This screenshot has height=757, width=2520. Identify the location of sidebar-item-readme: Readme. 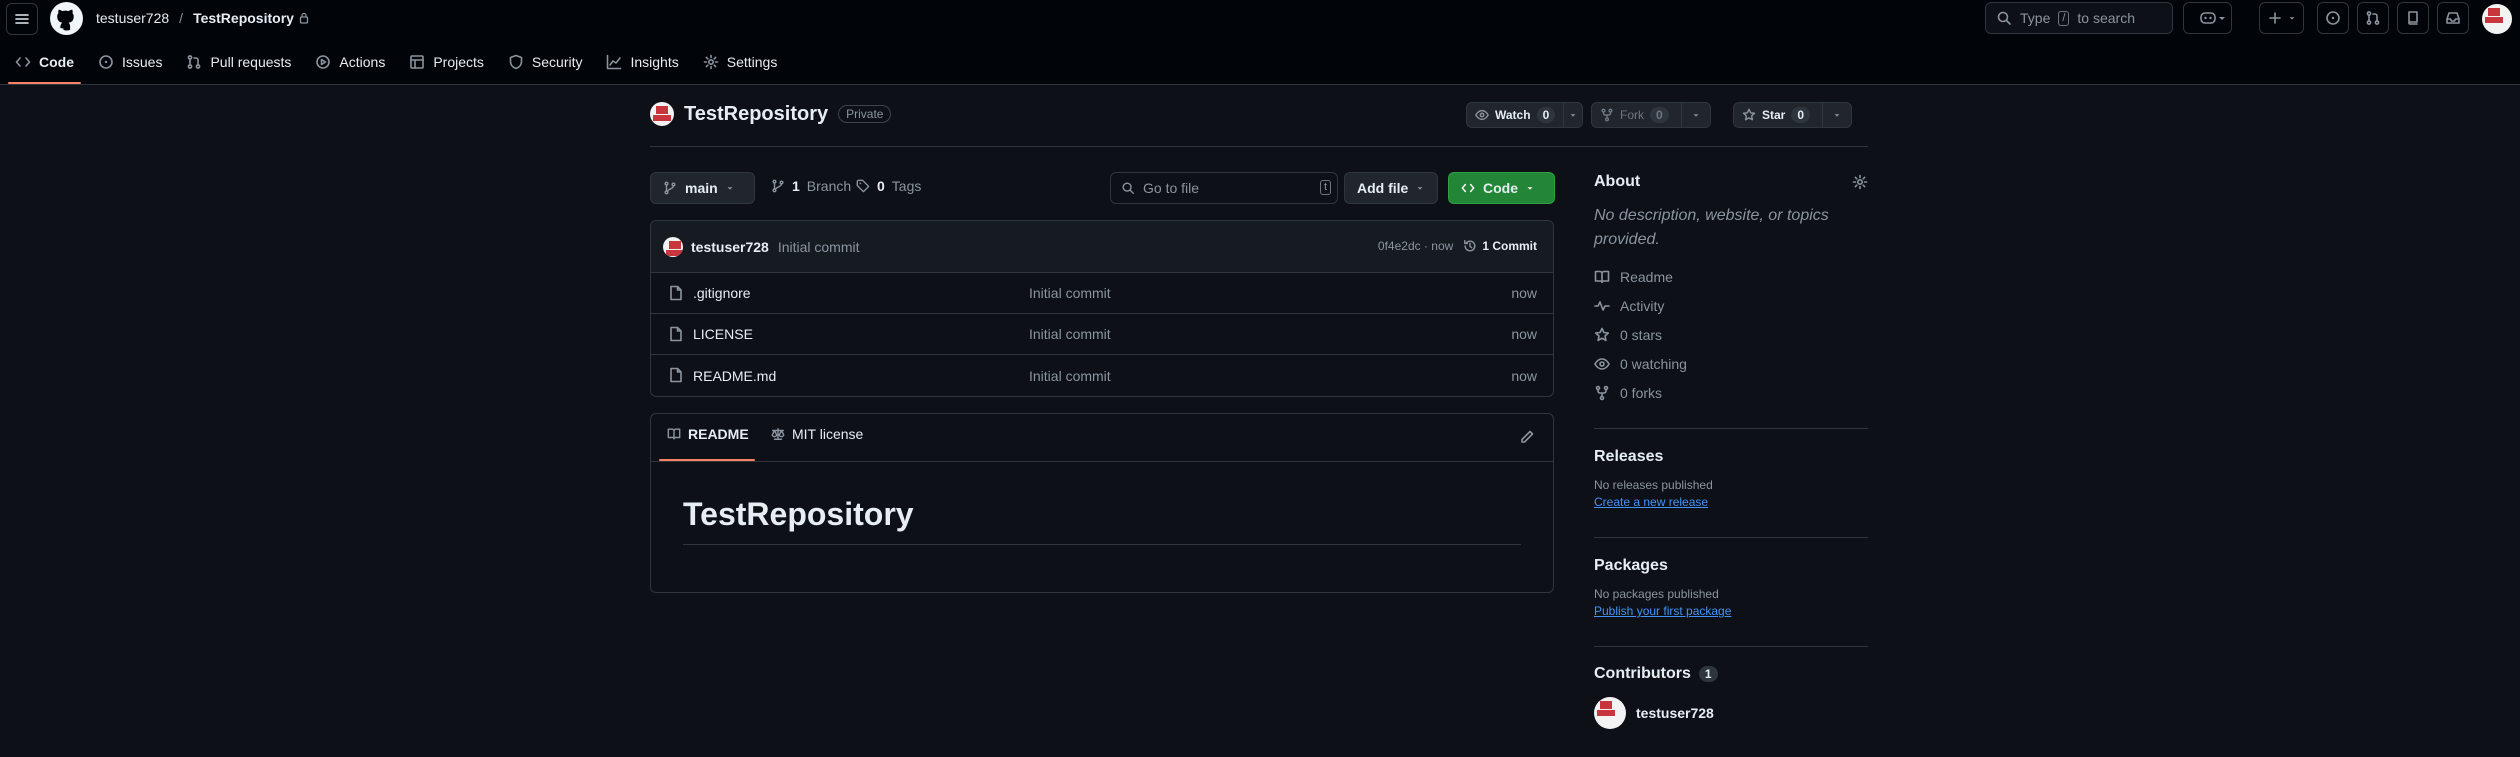
(1731, 276).